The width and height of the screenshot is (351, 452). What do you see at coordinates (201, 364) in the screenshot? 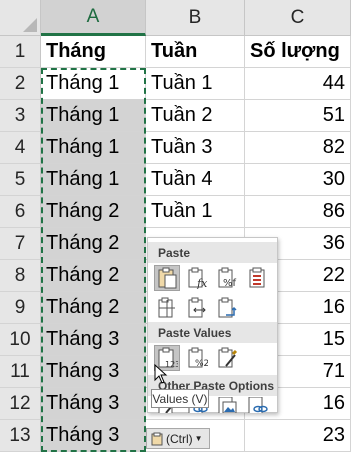
I see `svg-text: %2` at bounding box center [201, 364].